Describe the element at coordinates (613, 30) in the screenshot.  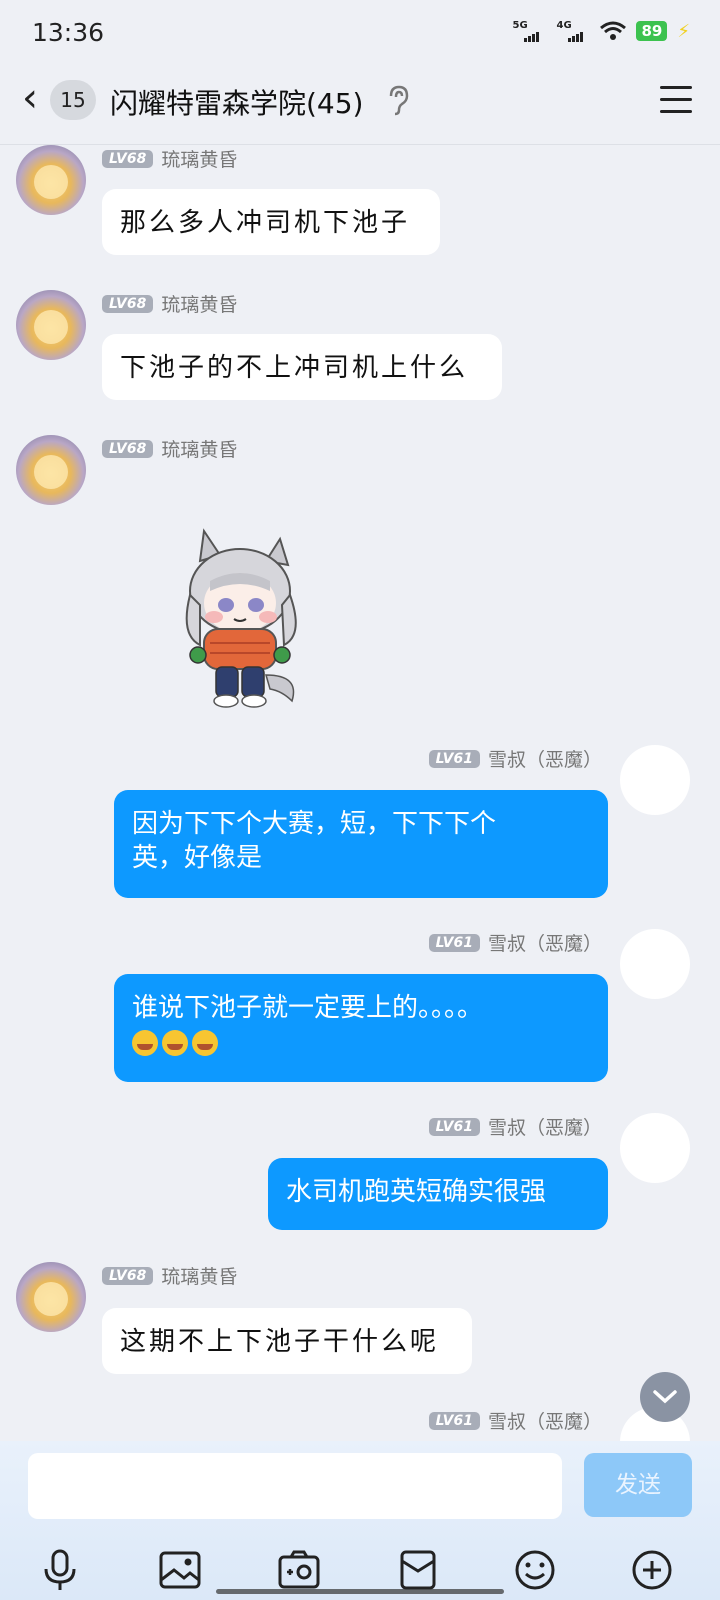
I see `wifi-icon` at that location.